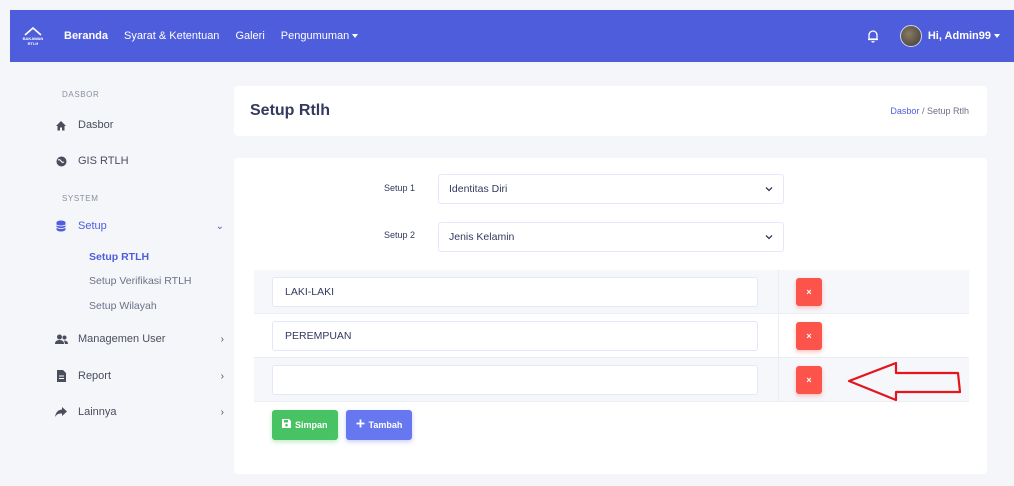 The height and width of the screenshot is (486, 1014). Describe the element at coordinates (92, 226) in the screenshot. I see `sidebar-item-label: Setup` at that location.